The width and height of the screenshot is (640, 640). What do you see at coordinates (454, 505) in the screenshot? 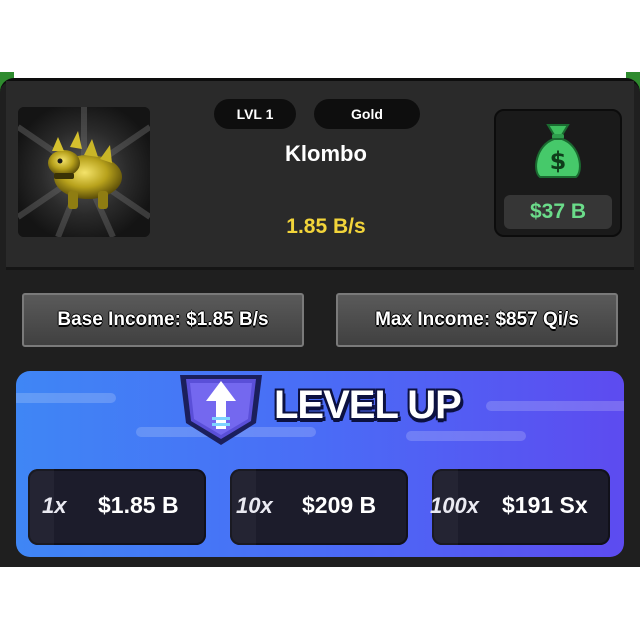
I see `multiplier-label: 100x` at bounding box center [454, 505].